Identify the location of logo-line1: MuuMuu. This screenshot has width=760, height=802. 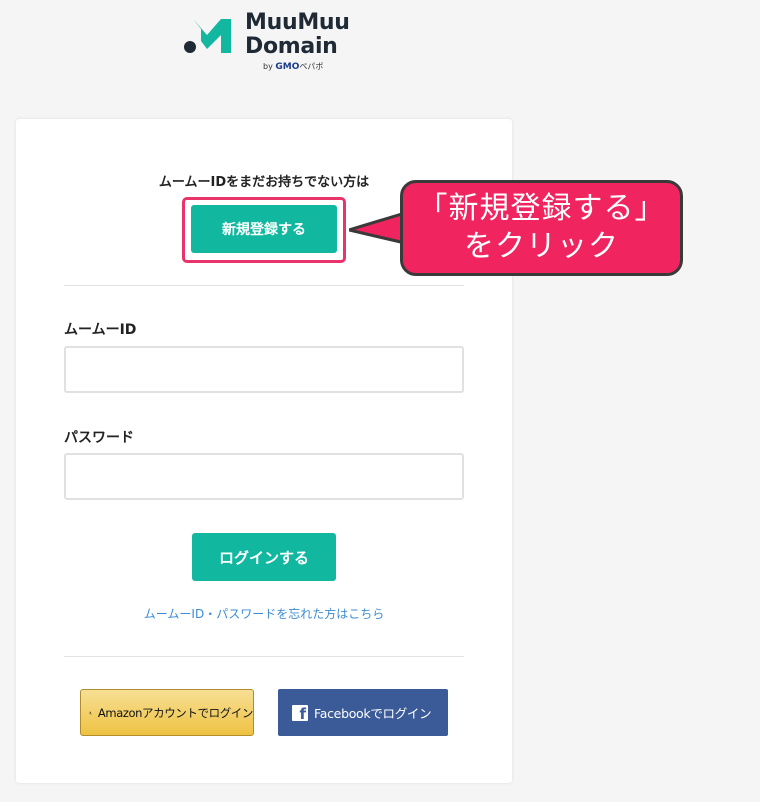
(297, 22).